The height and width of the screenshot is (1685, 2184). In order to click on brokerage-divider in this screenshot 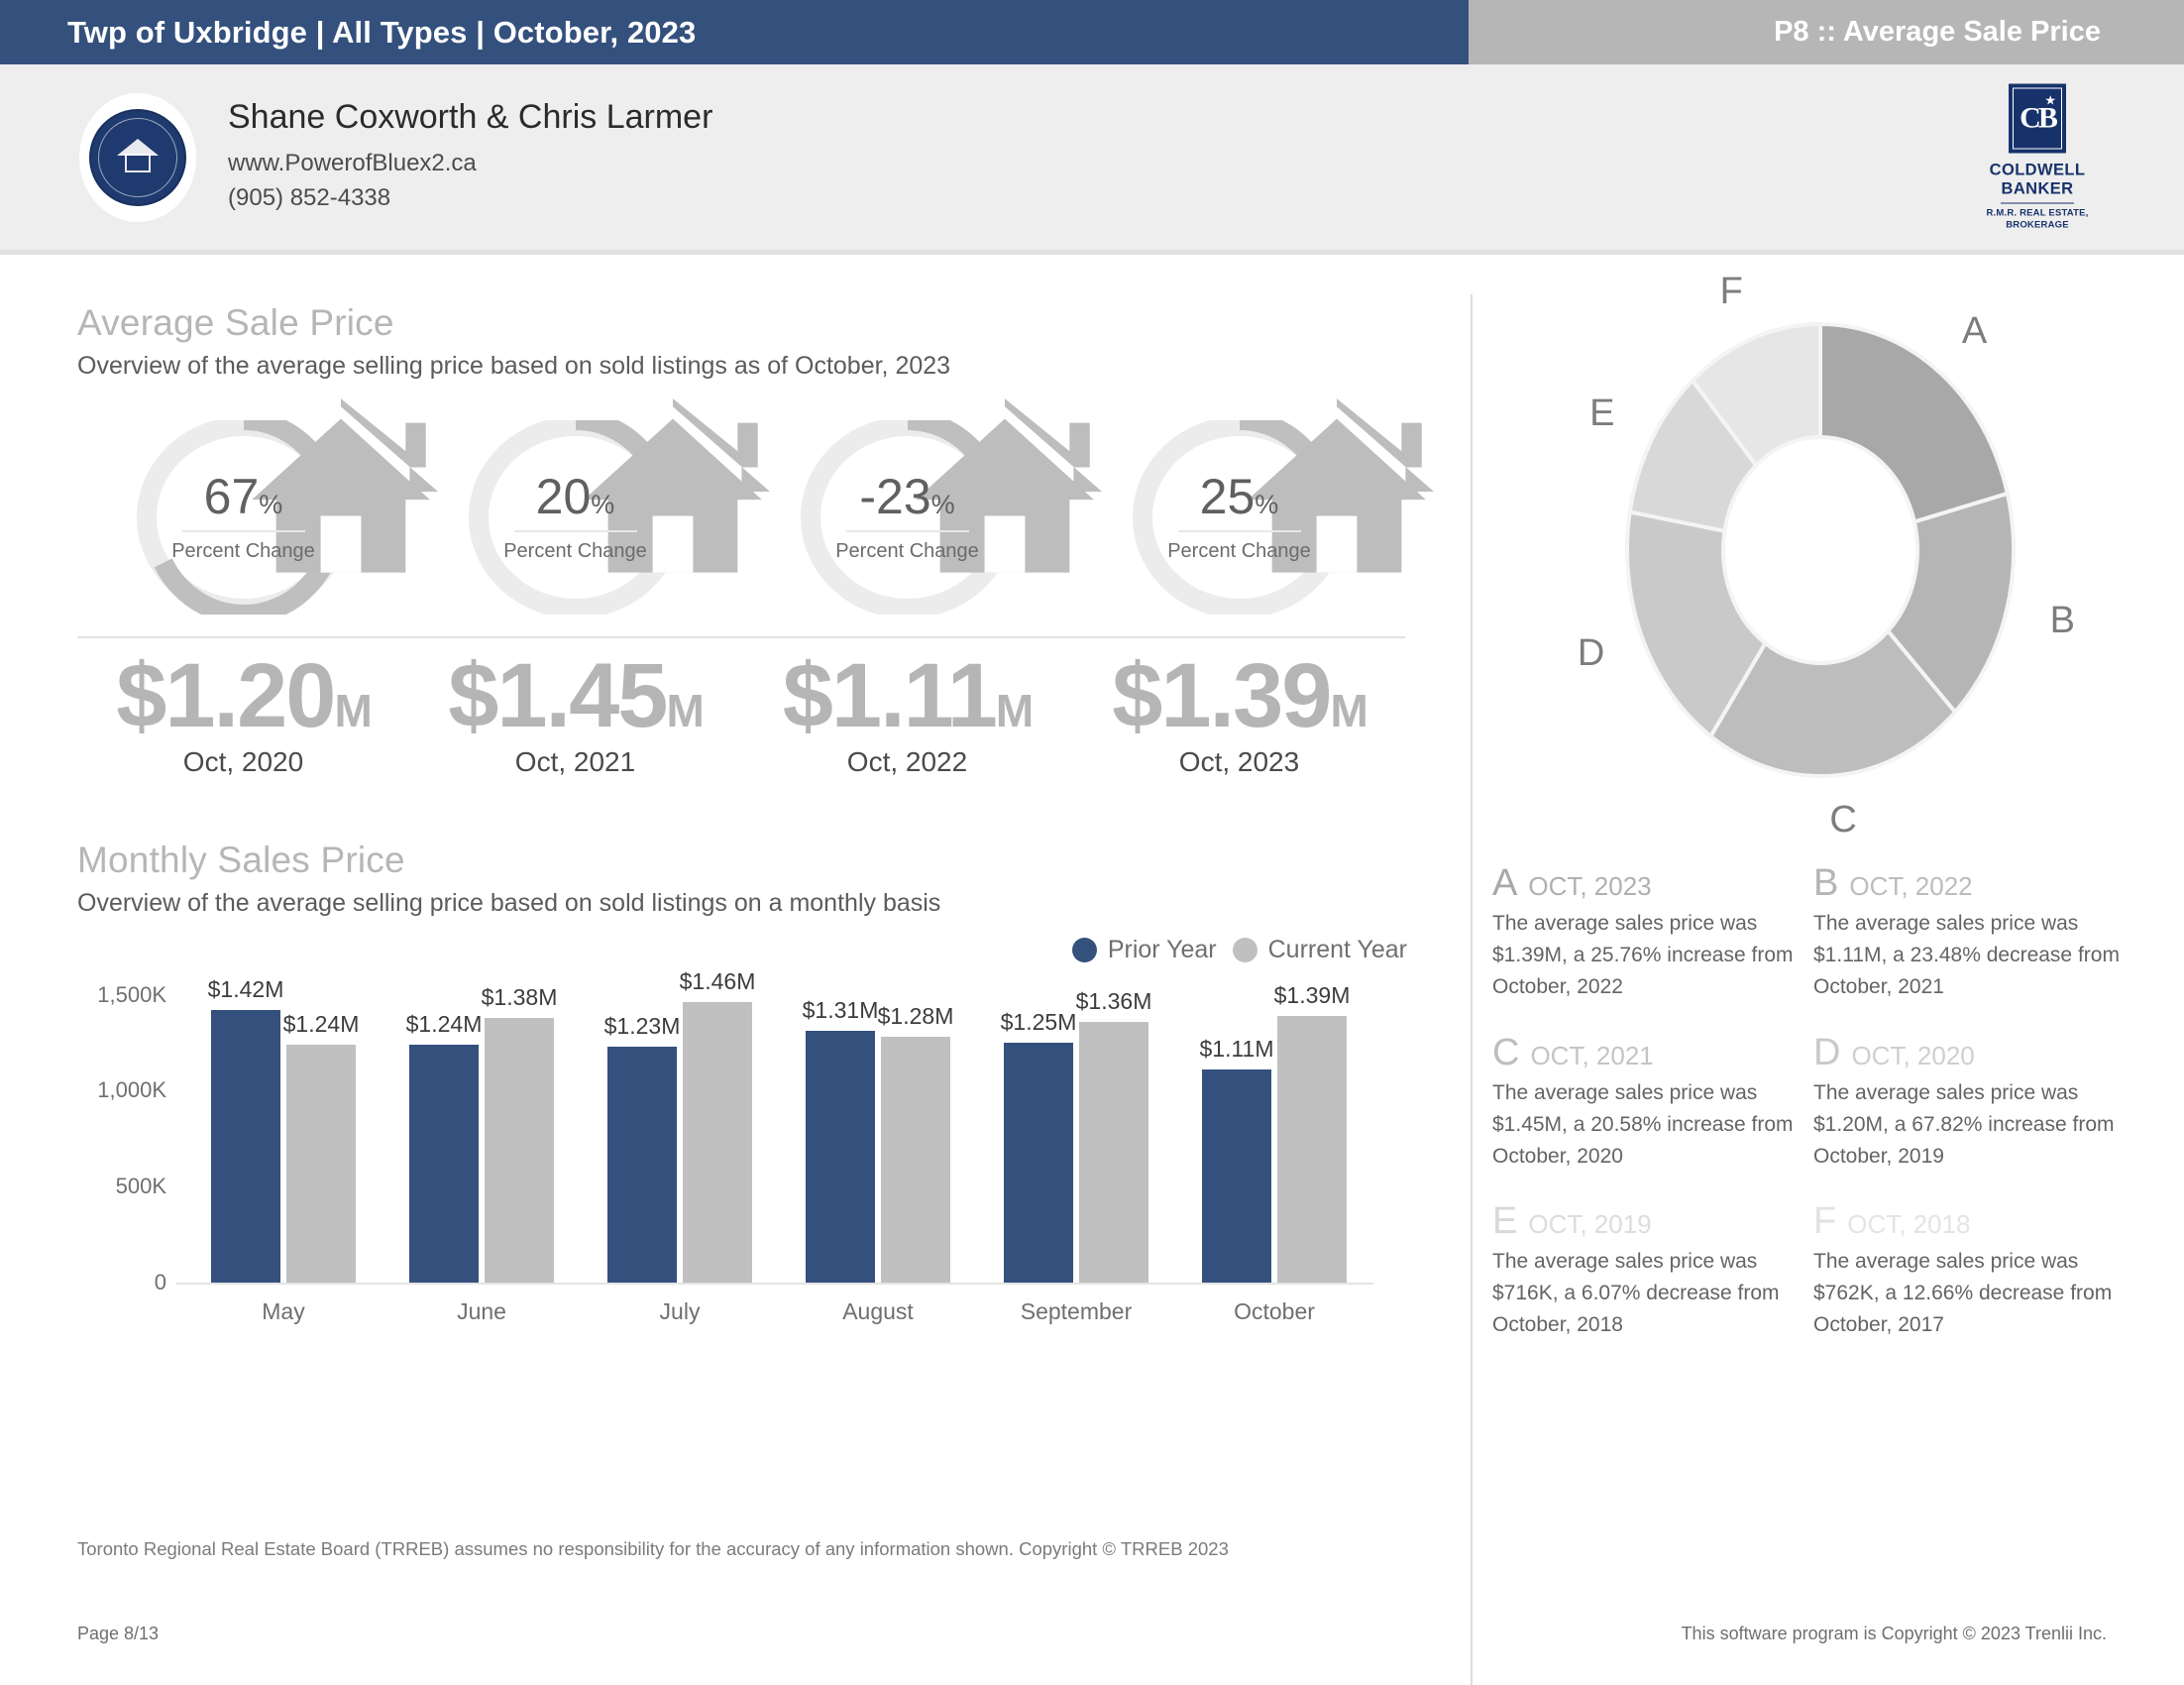, I will do `click(2037, 203)`.